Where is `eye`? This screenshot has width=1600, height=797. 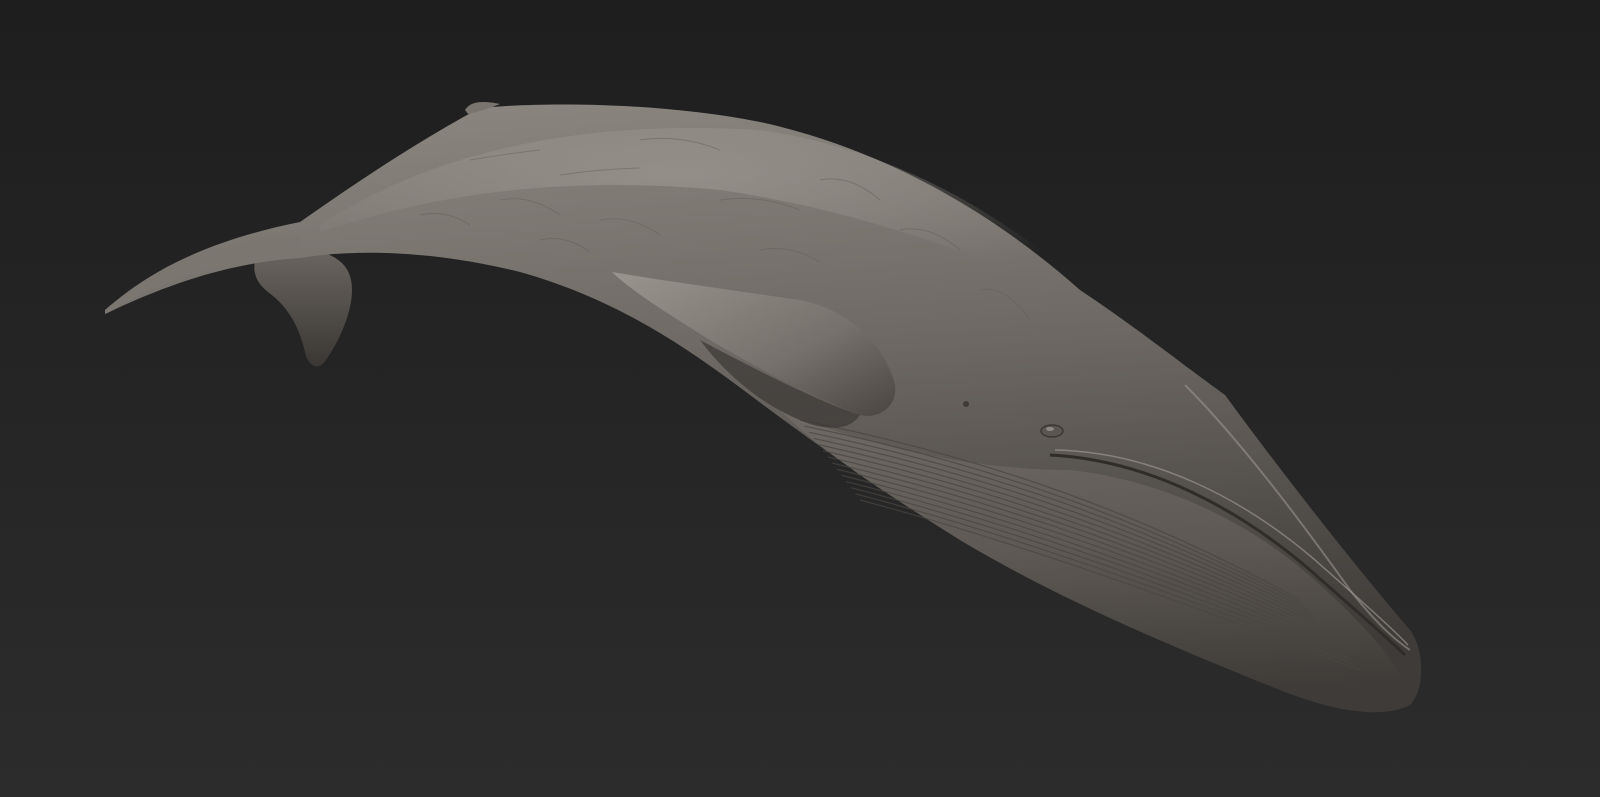 eye is located at coordinates (1052, 431).